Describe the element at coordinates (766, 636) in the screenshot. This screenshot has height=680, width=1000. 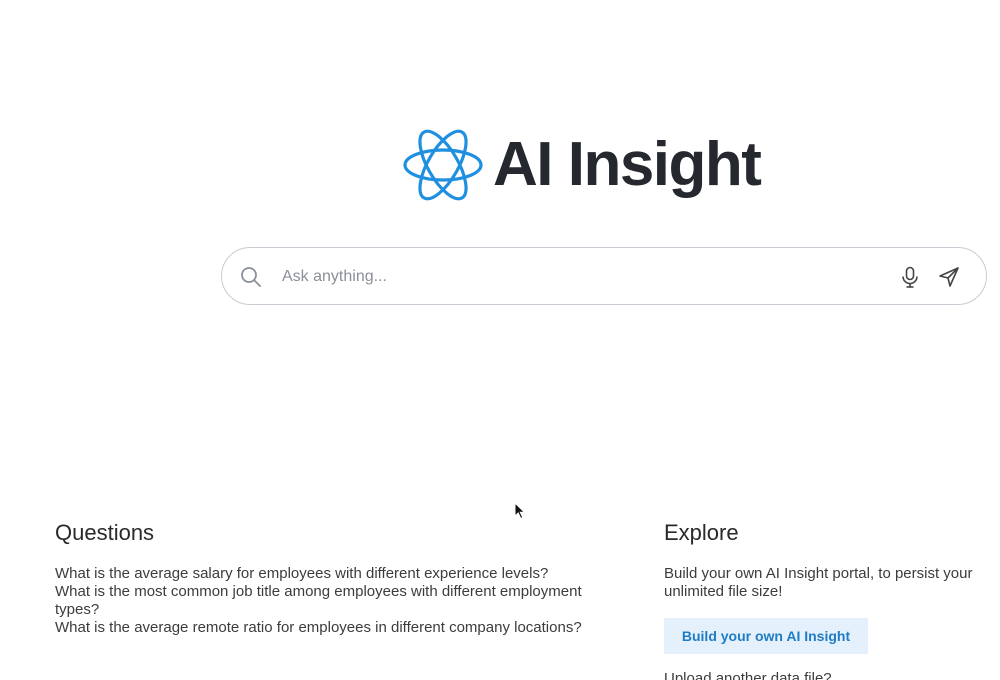
I see `build-your-own-button: Build your own AI Insight` at that location.